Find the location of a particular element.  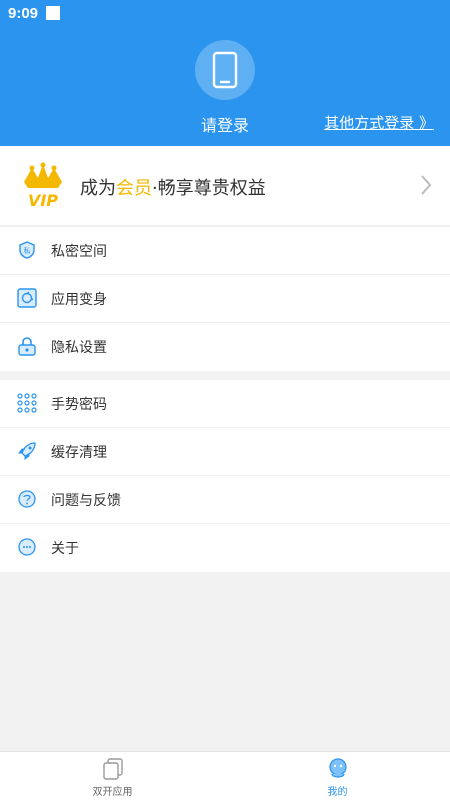

tab-label: 双开应用 is located at coordinates (112, 792).